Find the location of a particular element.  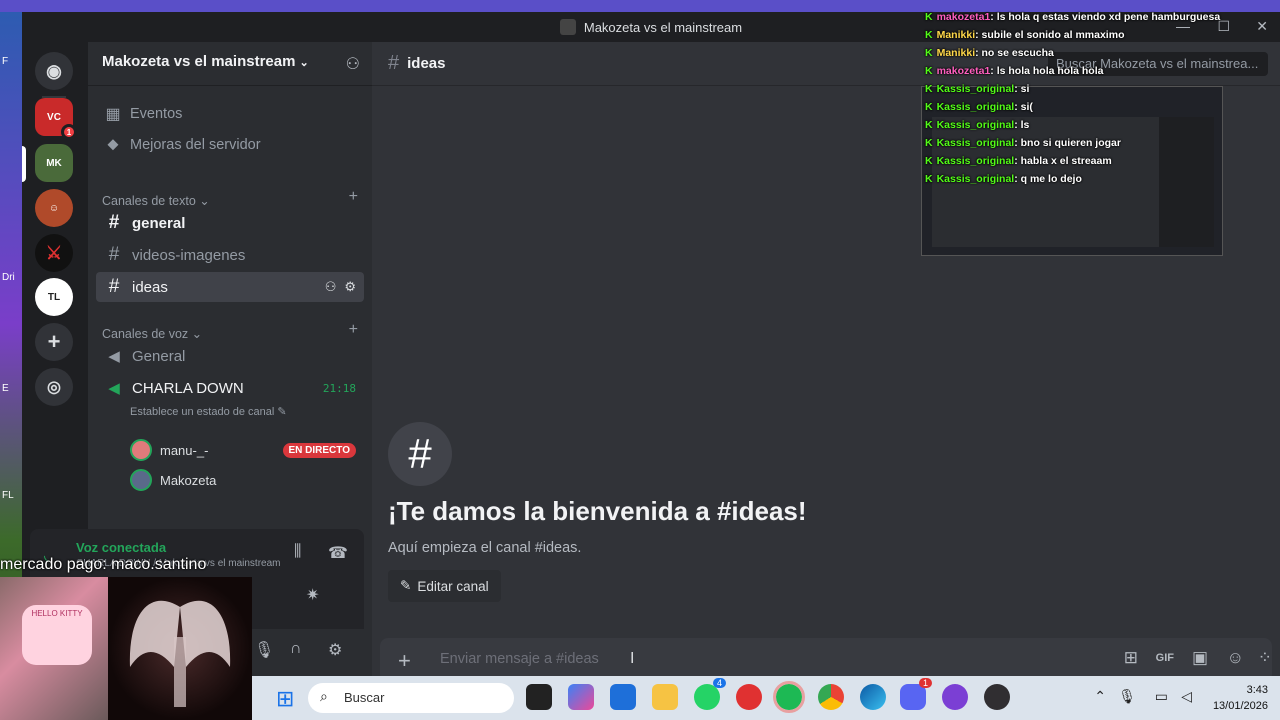

desktop-label: F is located at coordinates (5, 61).